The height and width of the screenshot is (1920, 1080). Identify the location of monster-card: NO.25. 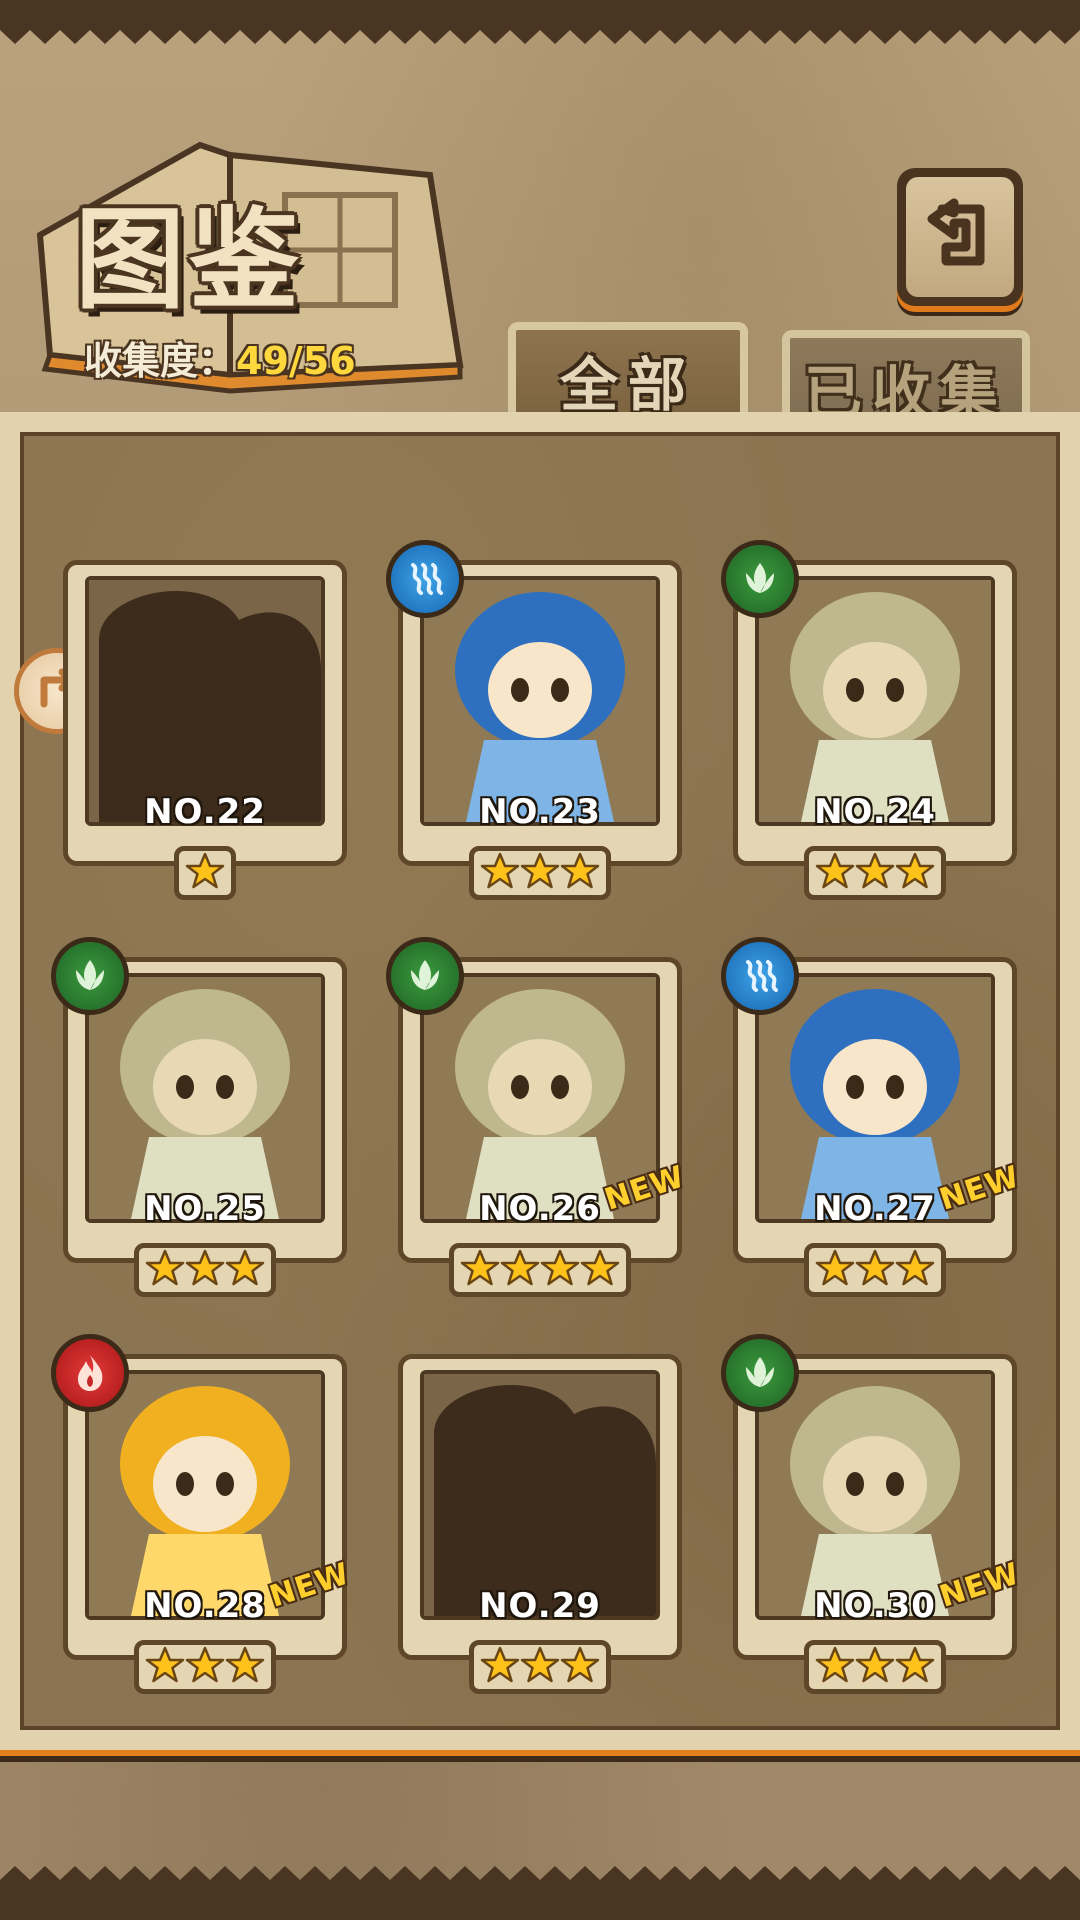
(203, 1117).